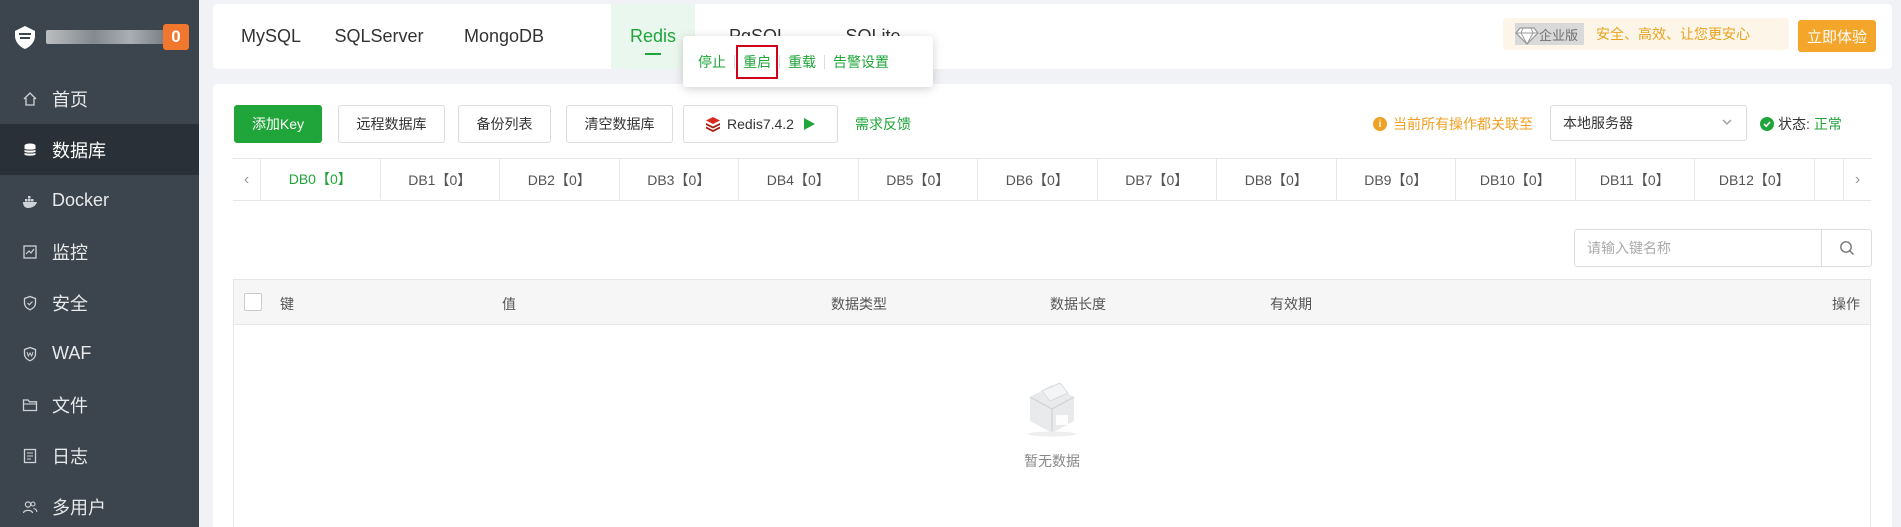 This screenshot has width=1901, height=527. Describe the element at coordinates (70, 252) in the screenshot. I see `sidebar-item-label: 监控` at that location.